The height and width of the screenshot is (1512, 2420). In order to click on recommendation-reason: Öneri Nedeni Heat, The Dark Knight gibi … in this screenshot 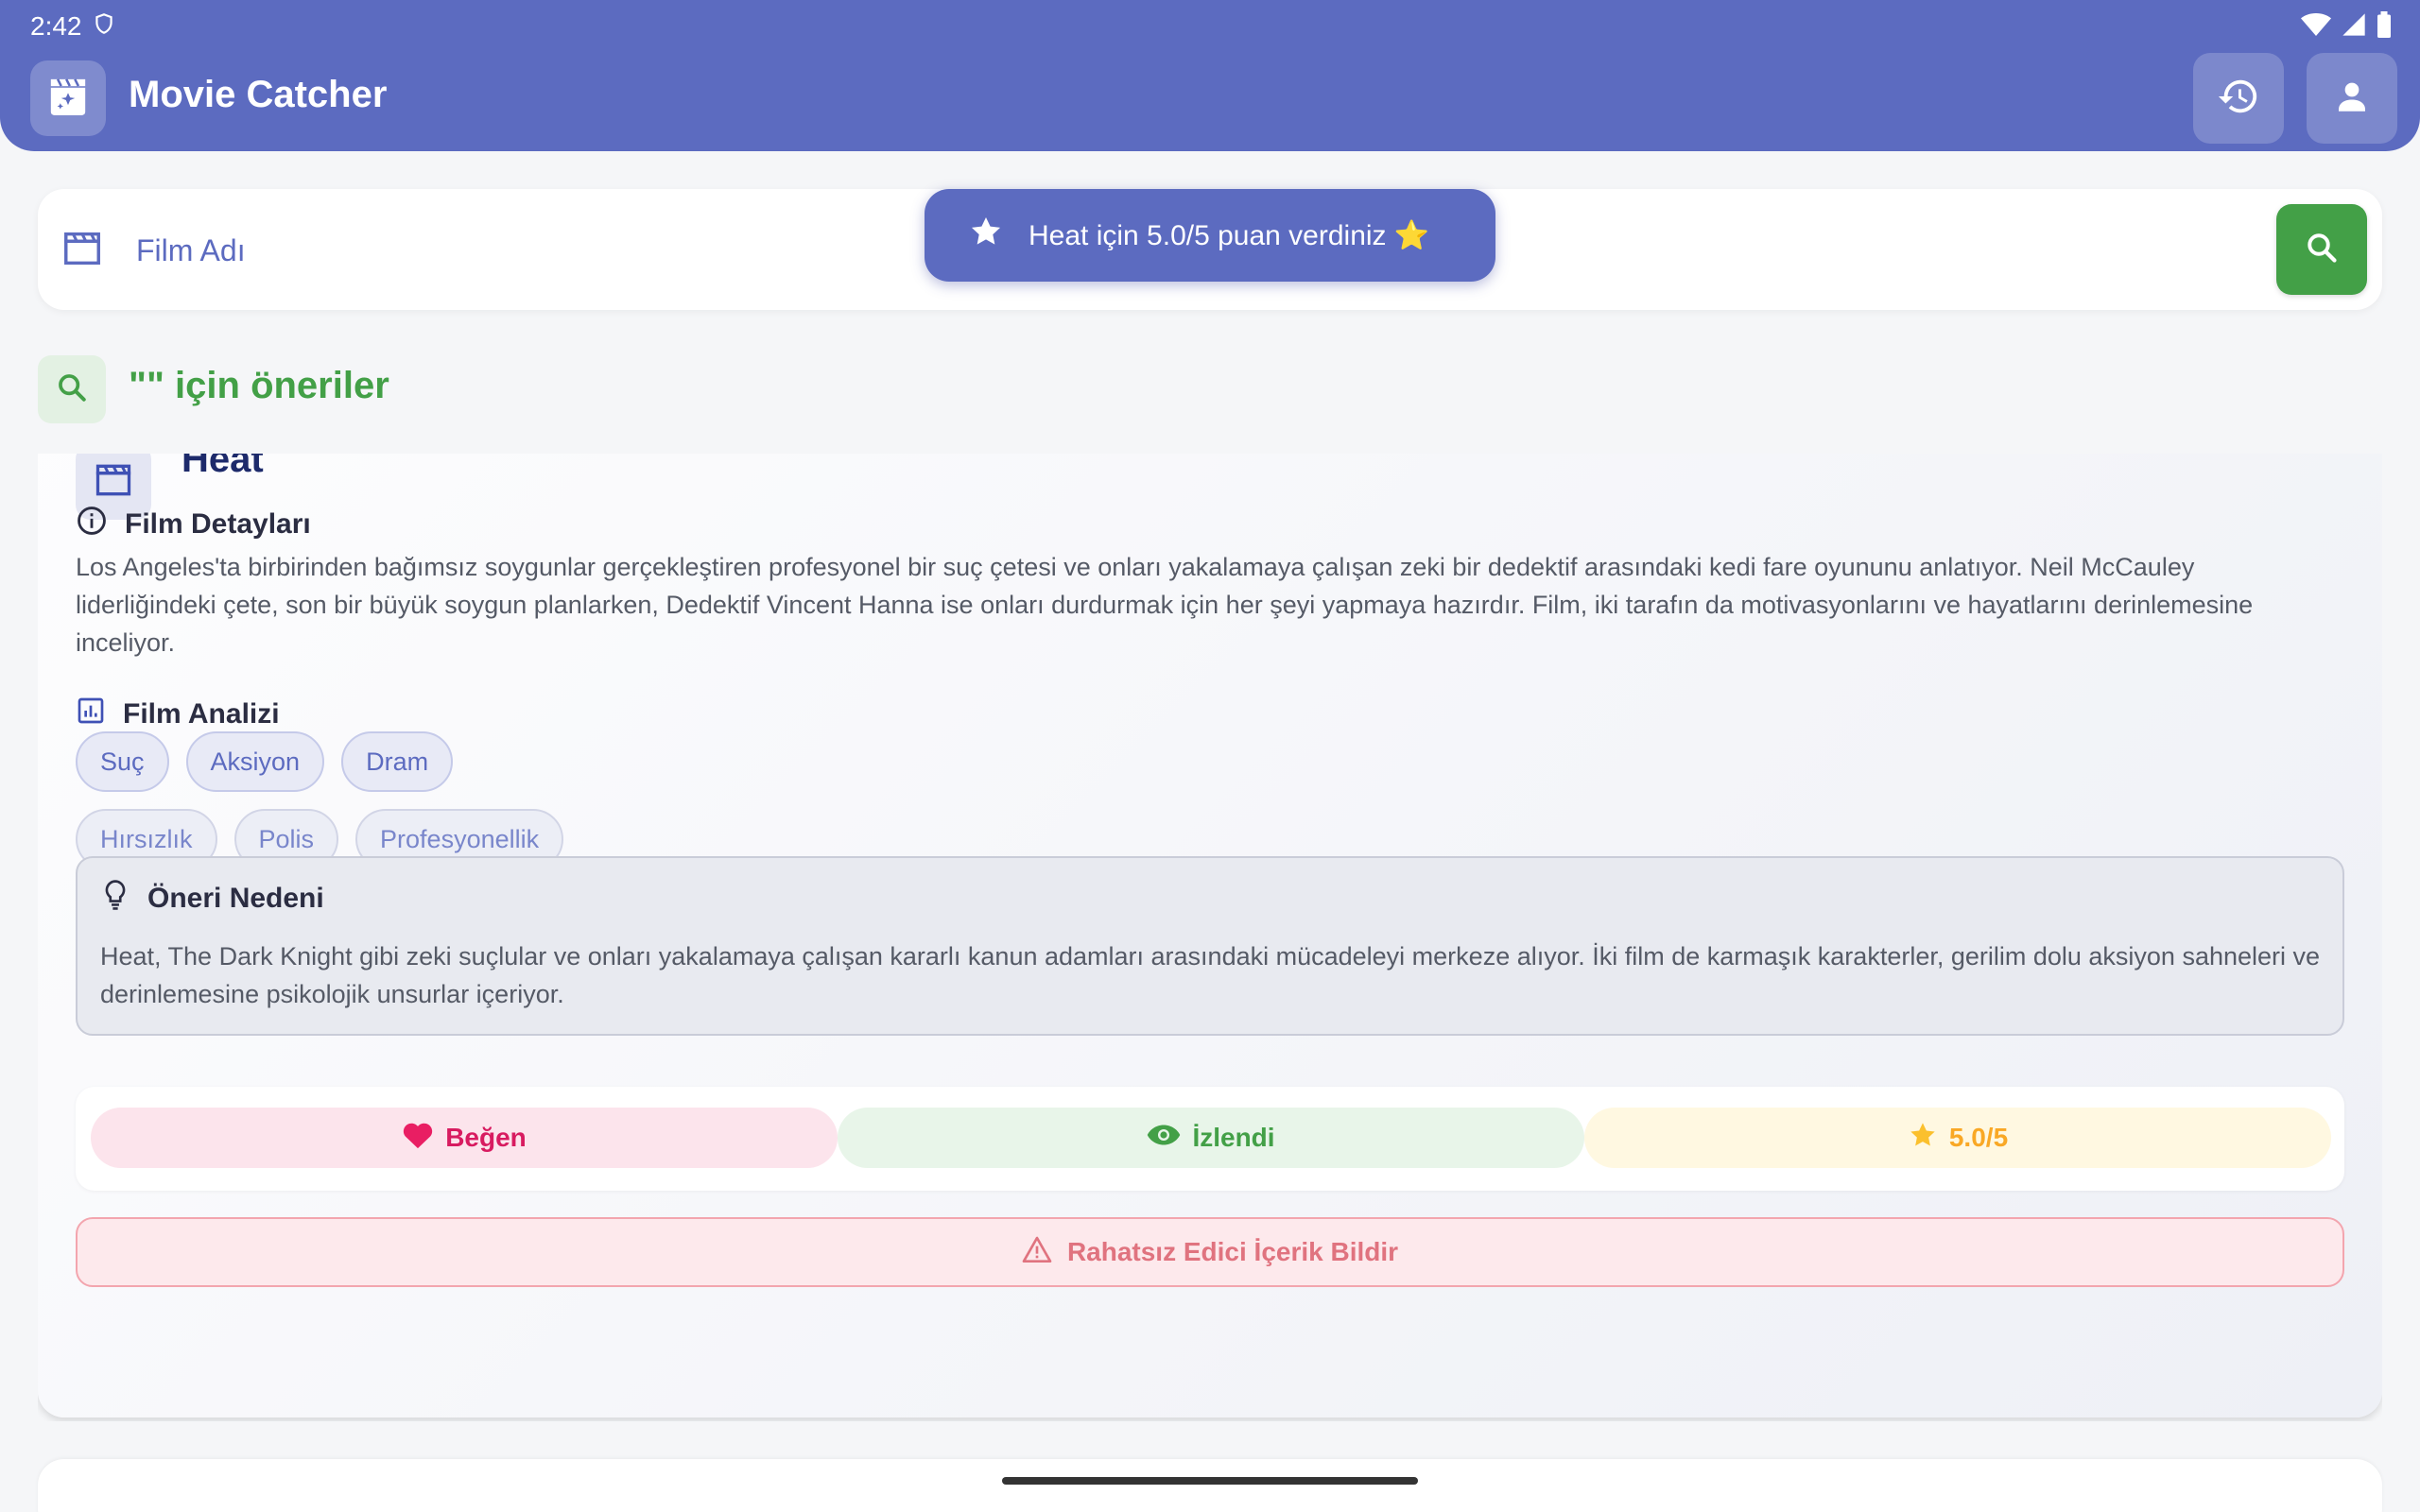, I will do `click(1210, 946)`.